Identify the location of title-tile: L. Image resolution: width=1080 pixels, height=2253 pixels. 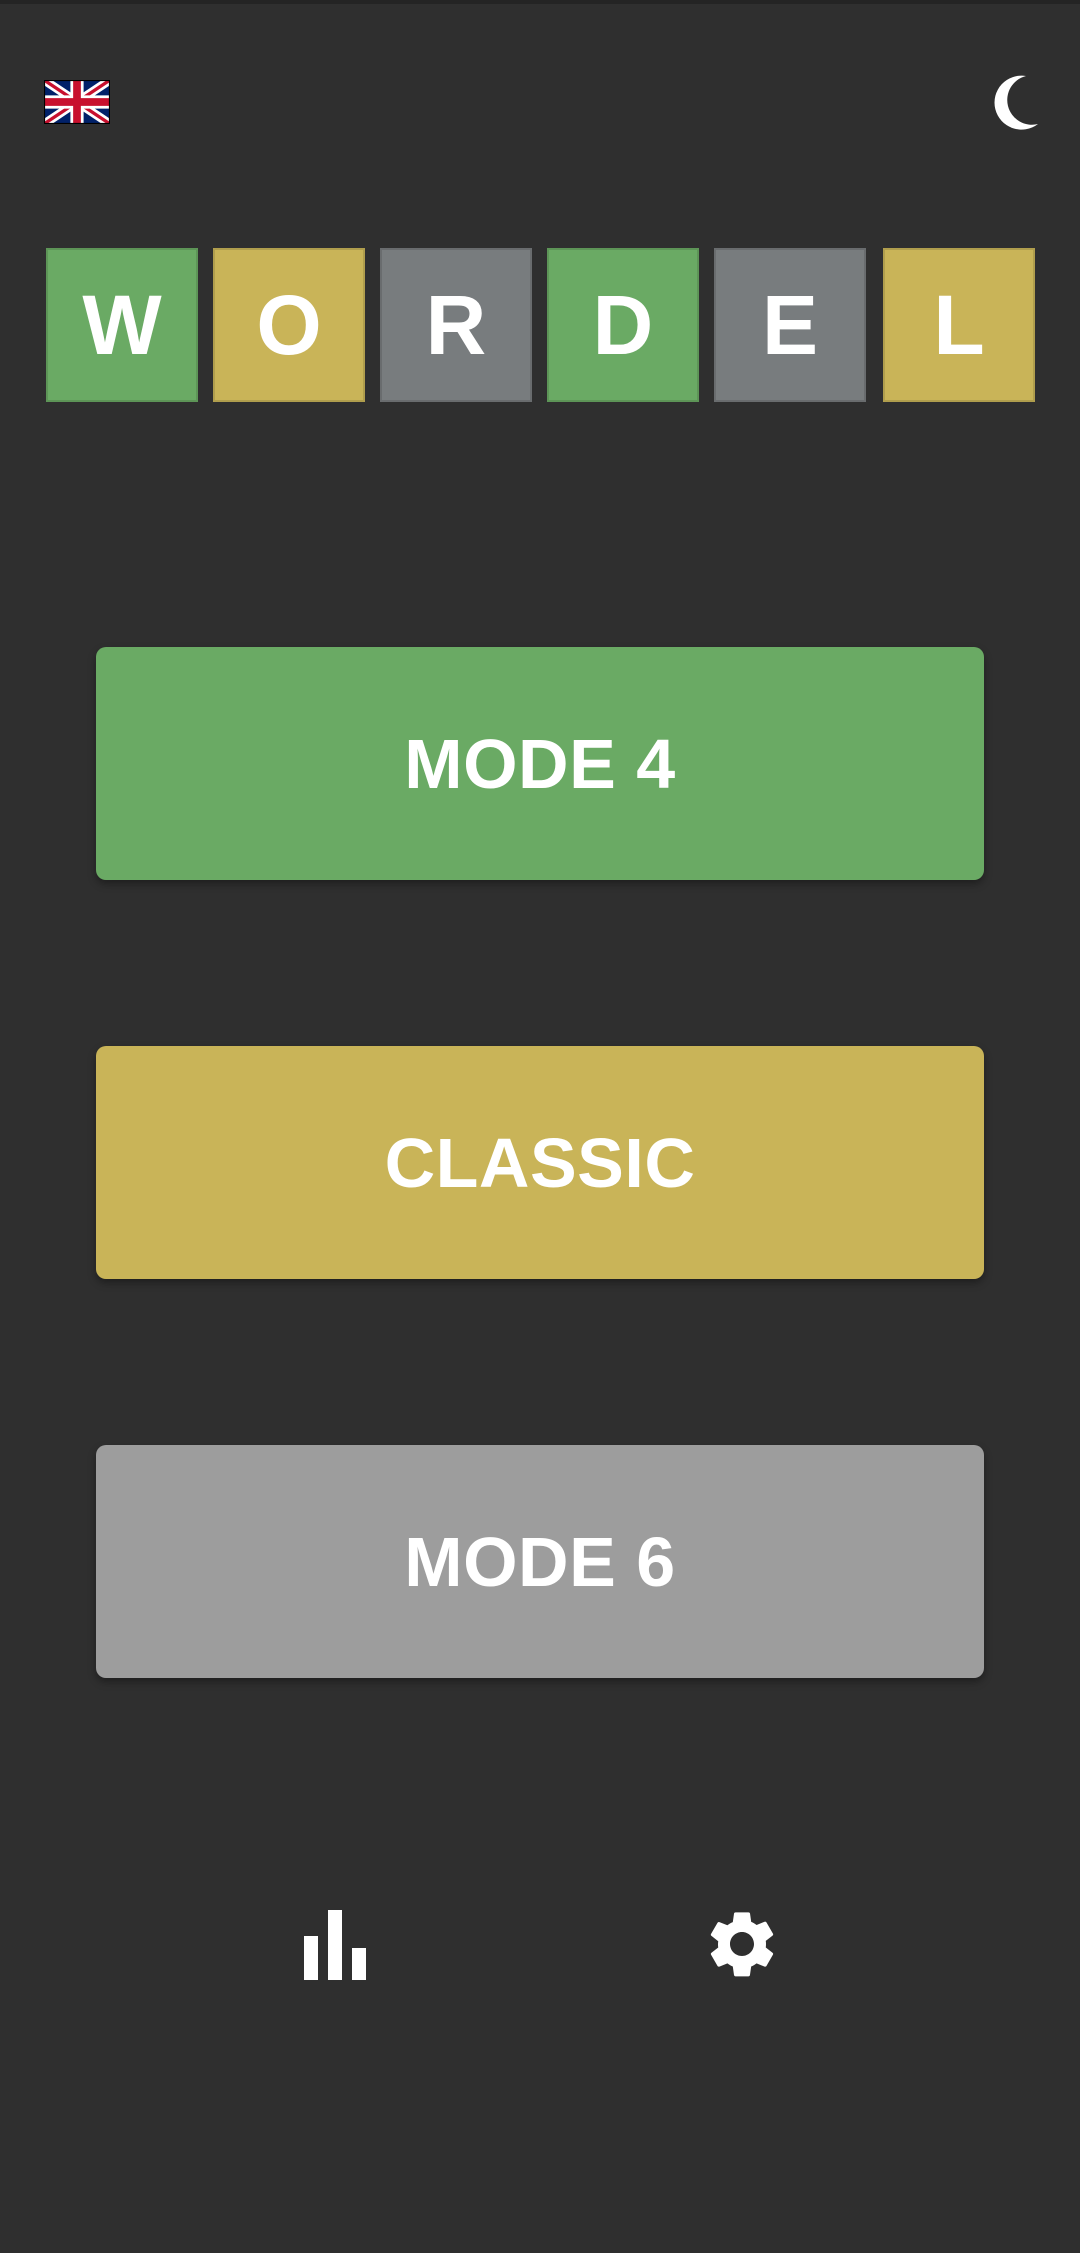
(959, 325).